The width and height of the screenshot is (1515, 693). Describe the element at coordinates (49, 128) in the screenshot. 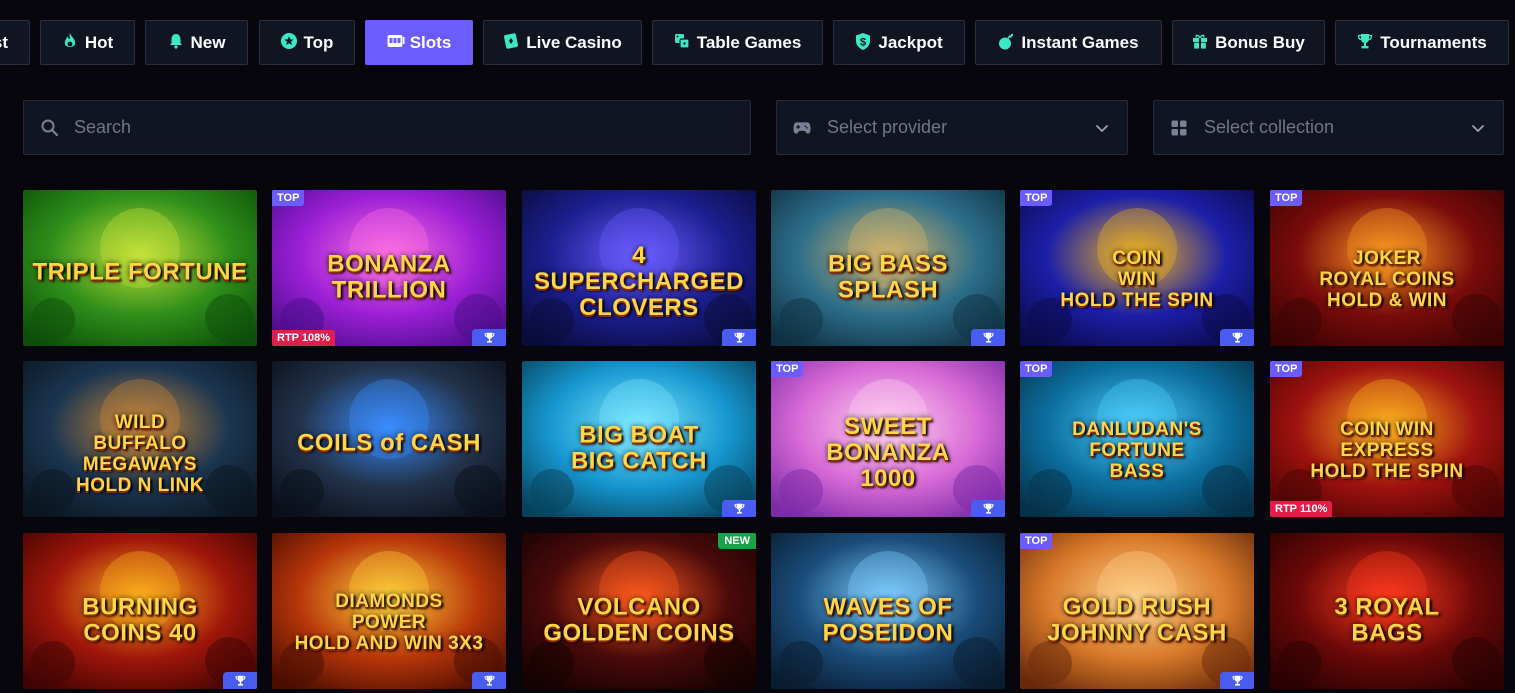

I see `search-icon` at that location.